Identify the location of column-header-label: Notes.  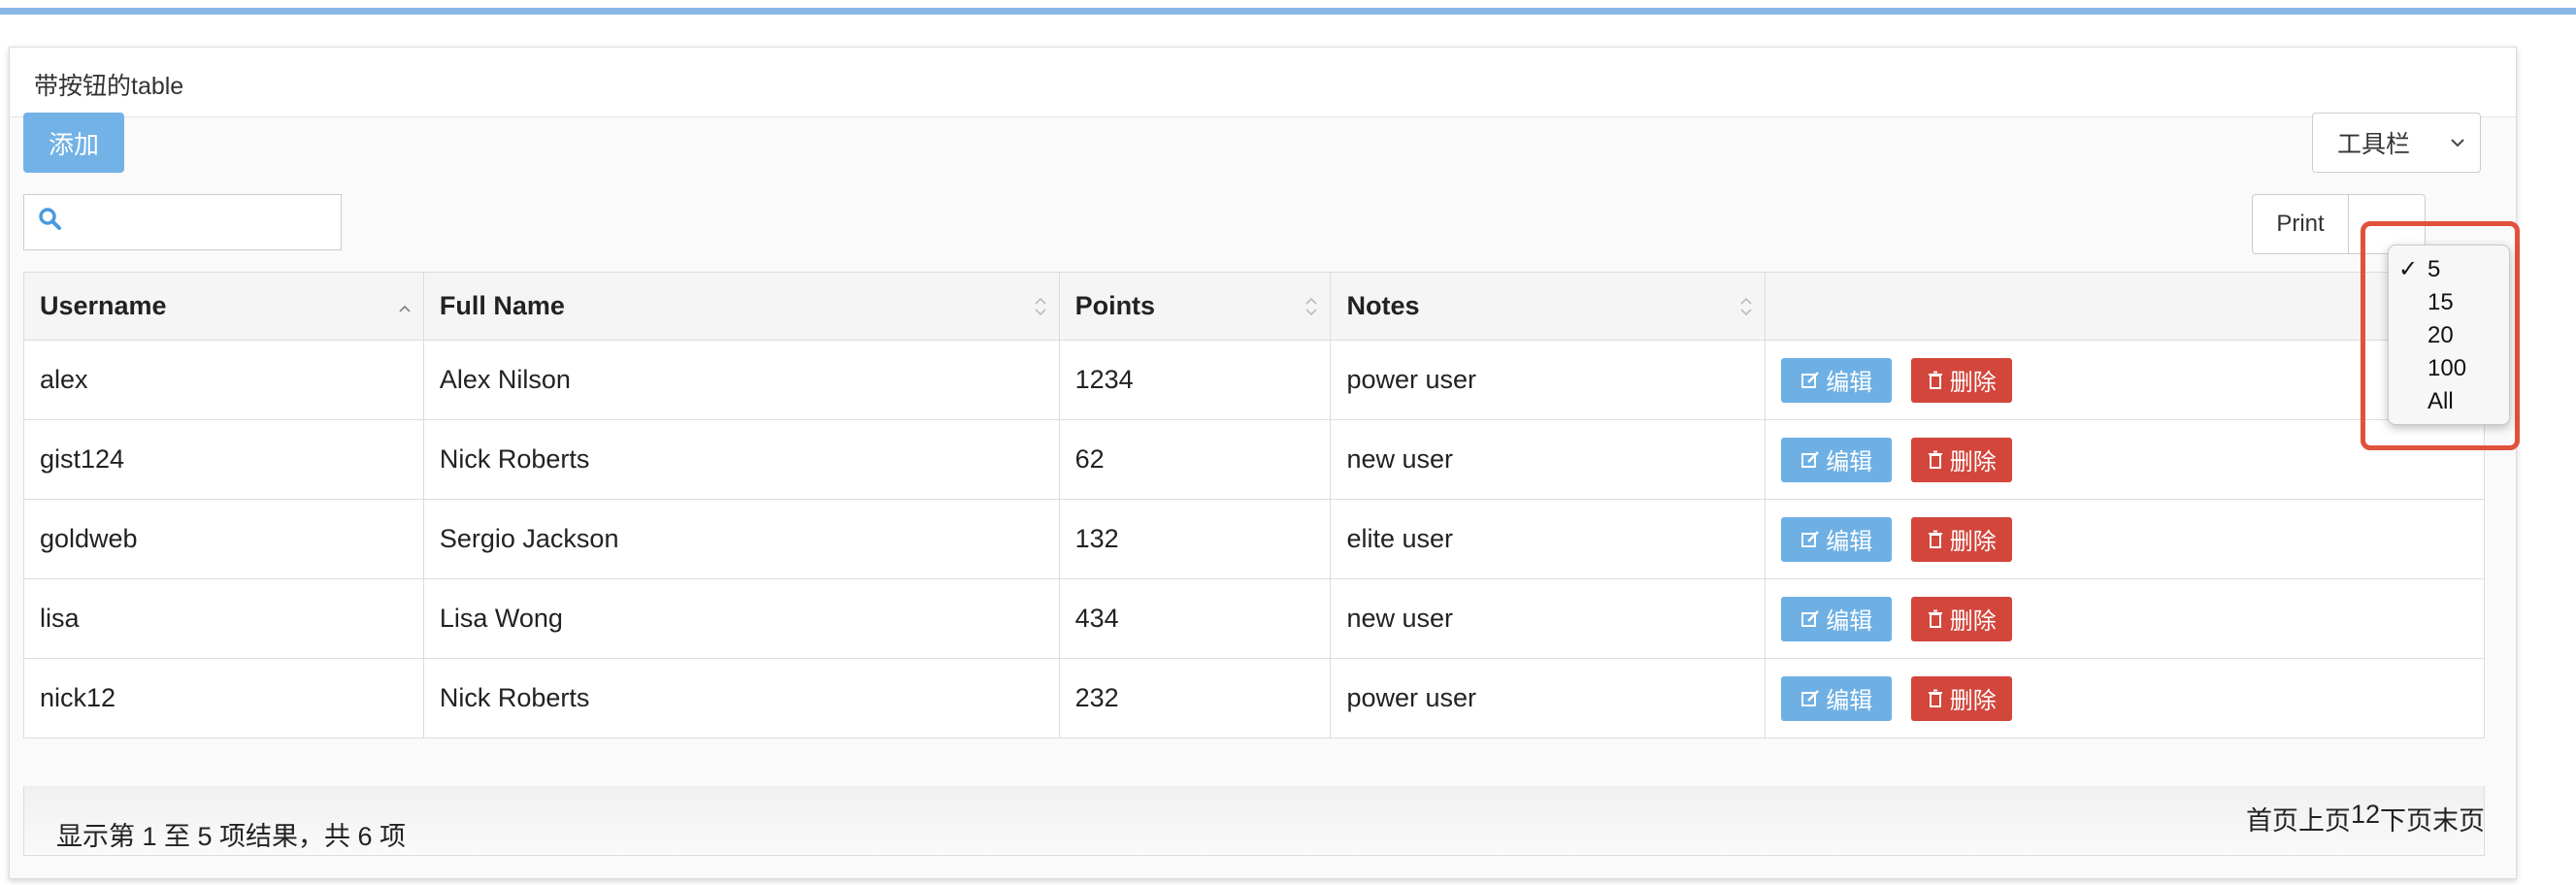
(1383, 305).